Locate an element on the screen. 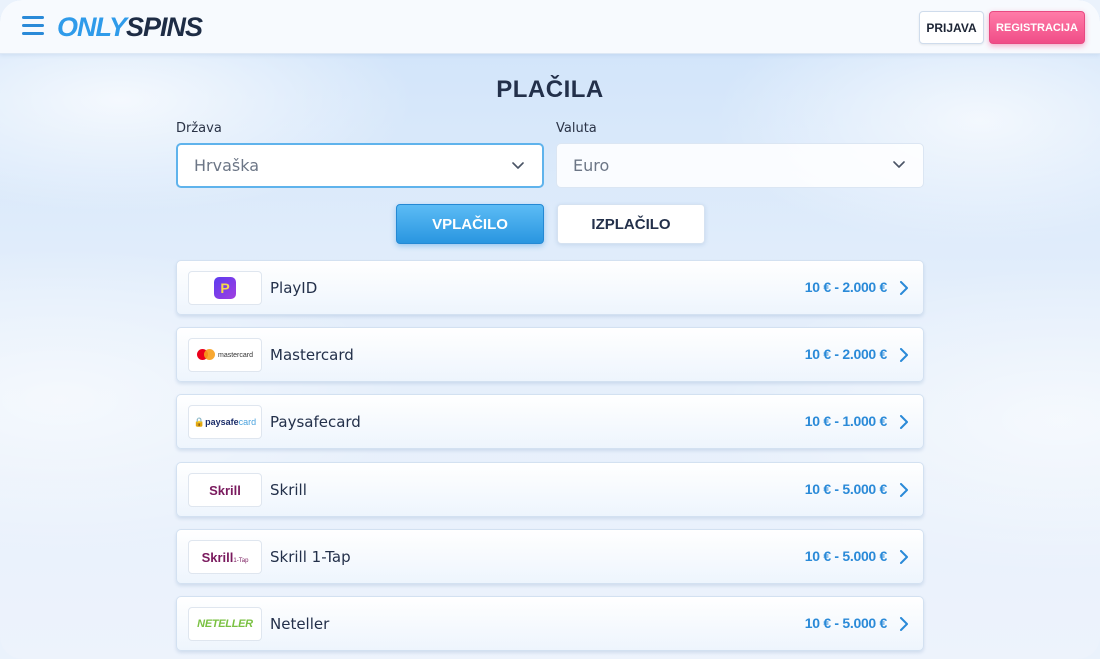 This screenshot has width=1100, height=659. currency-select-value: Euro is located at coordinates (591, 165).